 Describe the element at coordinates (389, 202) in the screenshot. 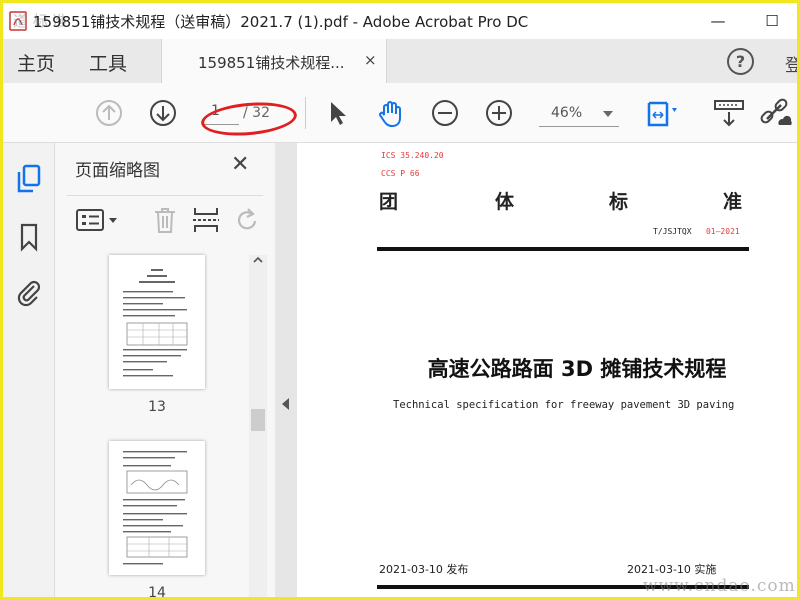

I see `org-char: 团` at that location.